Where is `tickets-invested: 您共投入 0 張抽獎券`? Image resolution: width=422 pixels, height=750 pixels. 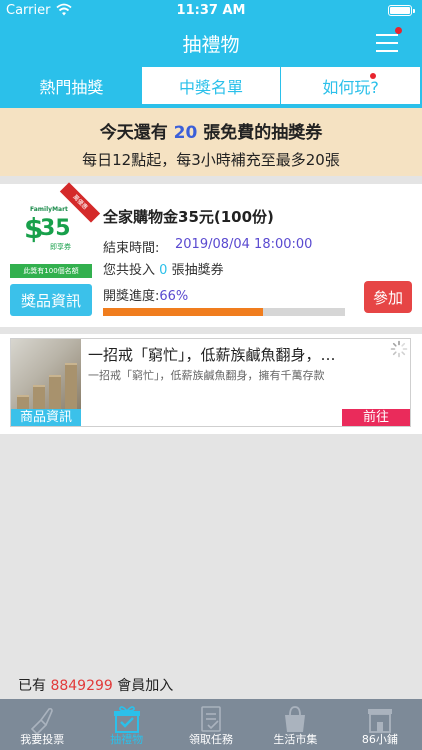
tickets-invested: 您共投入 0 張抽獎券 is located at coordinates (163, 268).